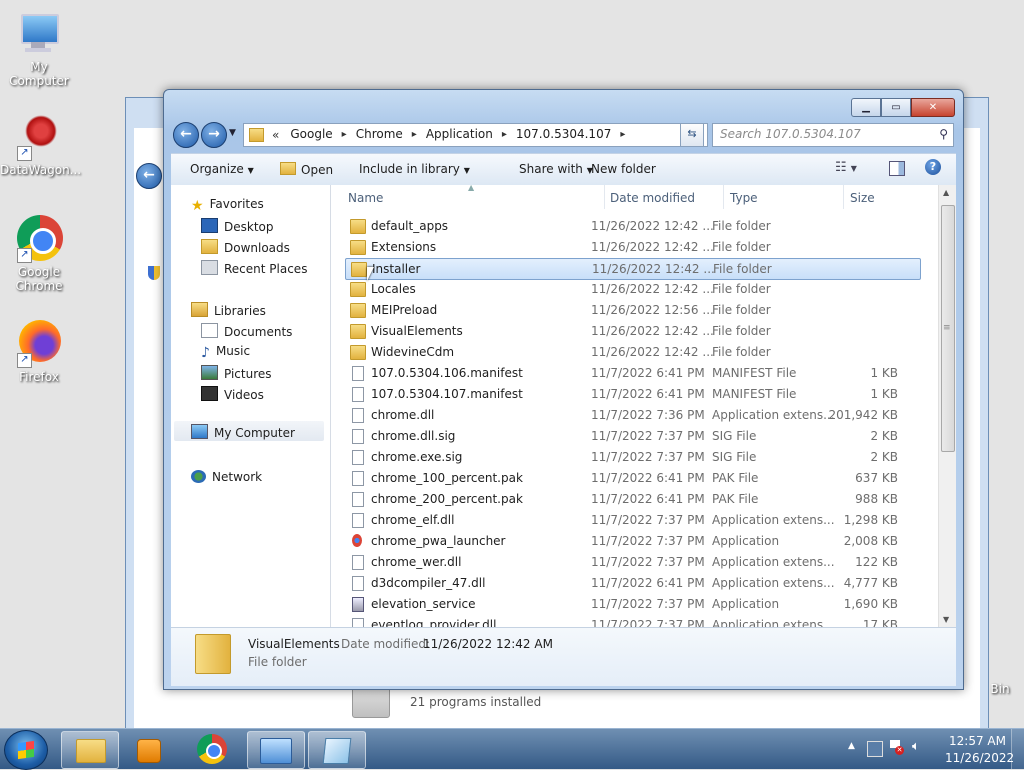 The width and height of the screenshot is (1024, 770). Describe the element at coordinates (254, 268) in the screenshot. I see `nav-recent-places: Recent Places` at that location.